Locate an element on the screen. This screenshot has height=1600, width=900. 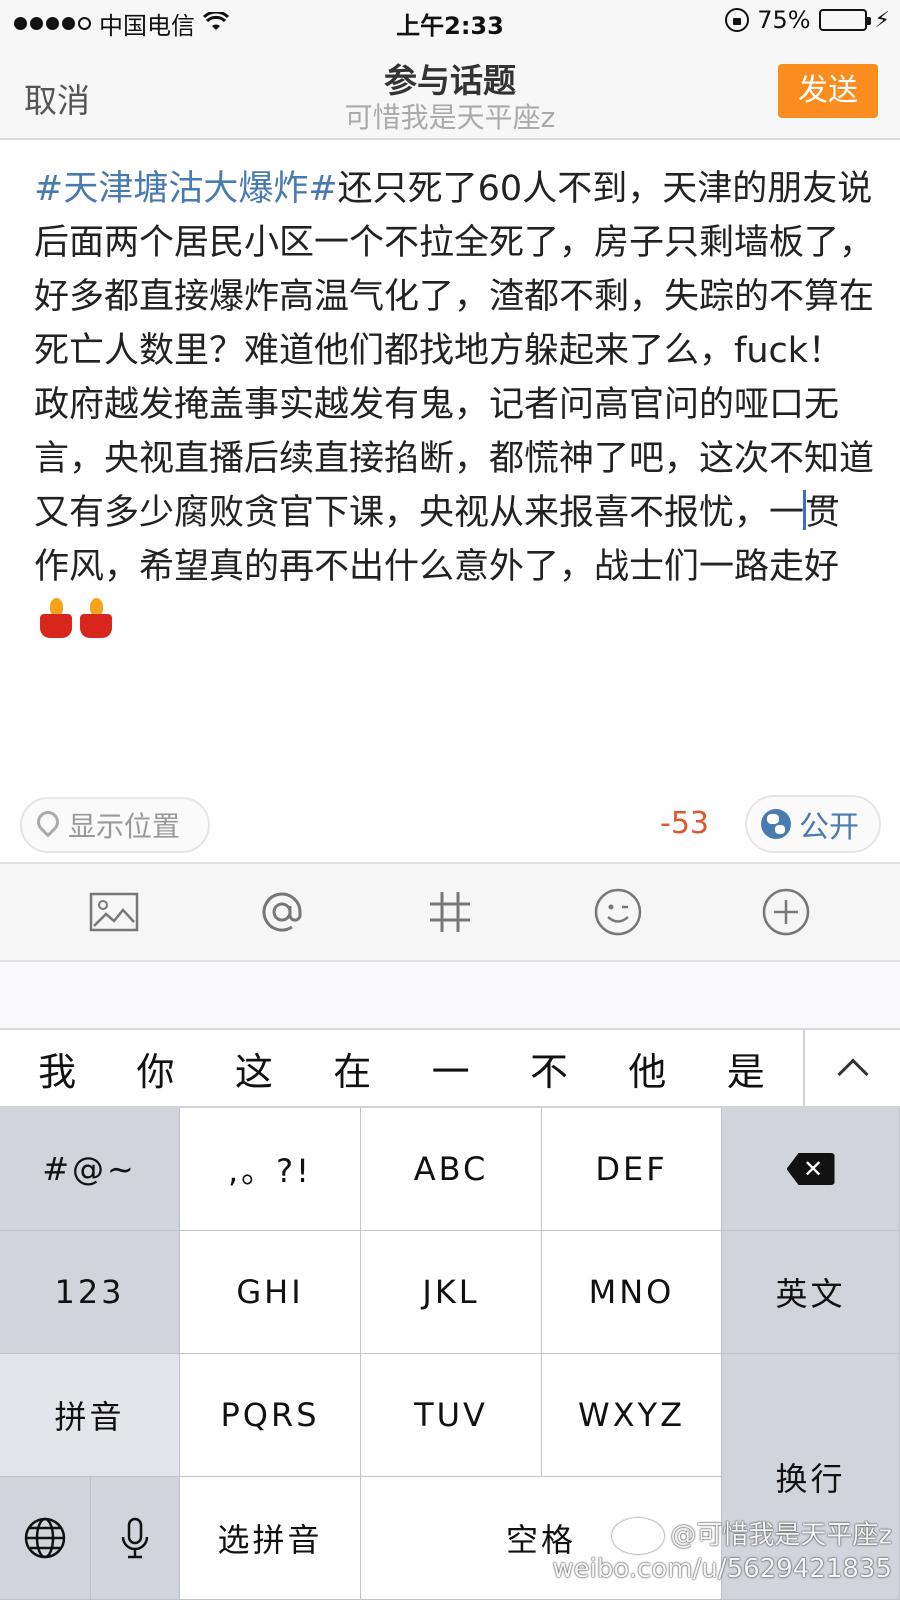
microphone-icon is located at coordinates (135, 1538).